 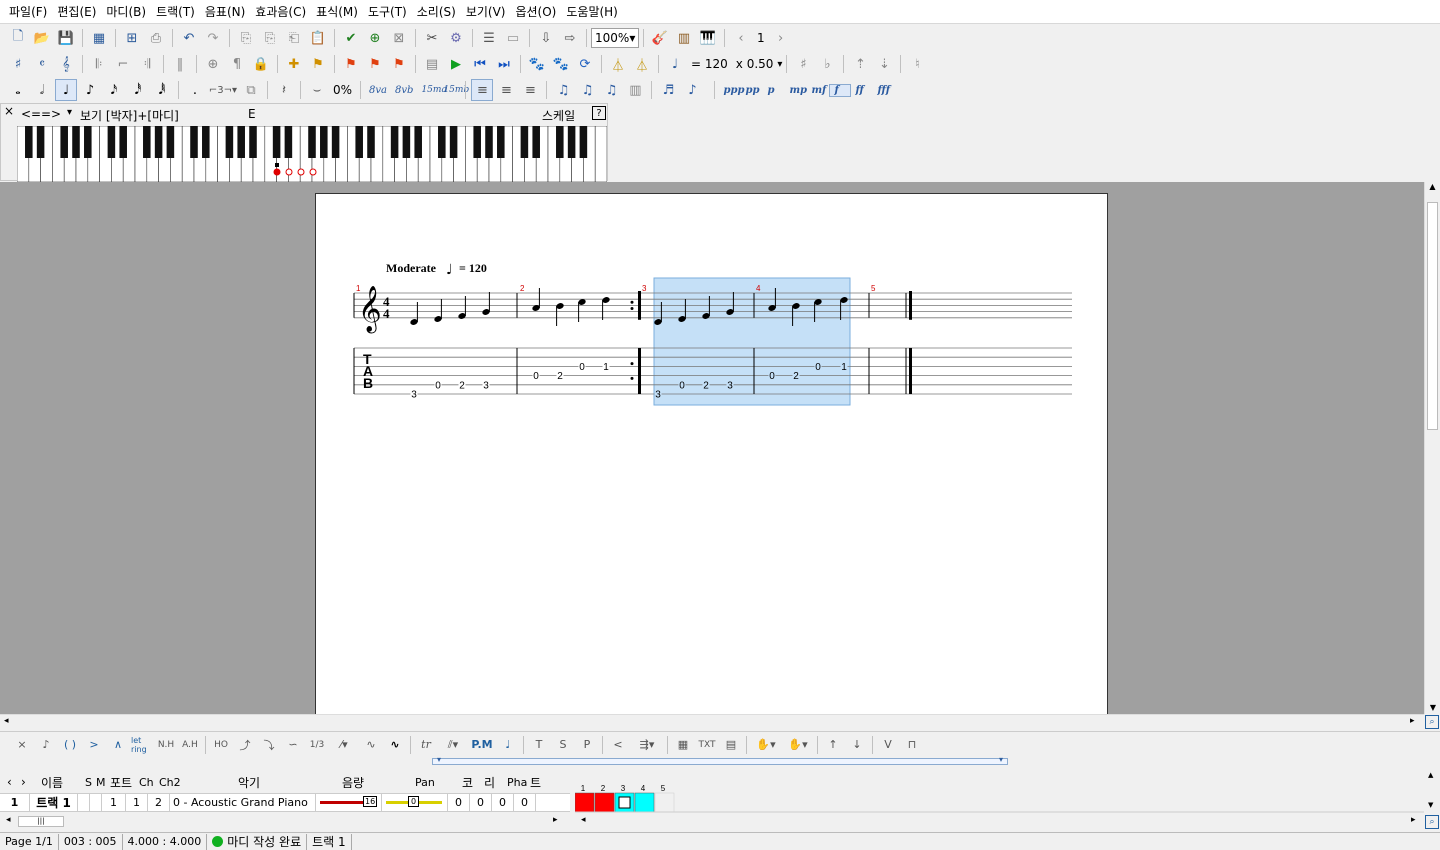 What do you see at coordinates (245, 745) in the screenshot?
I see `bend-icon: ⤴` at bounding box center [245, 745].